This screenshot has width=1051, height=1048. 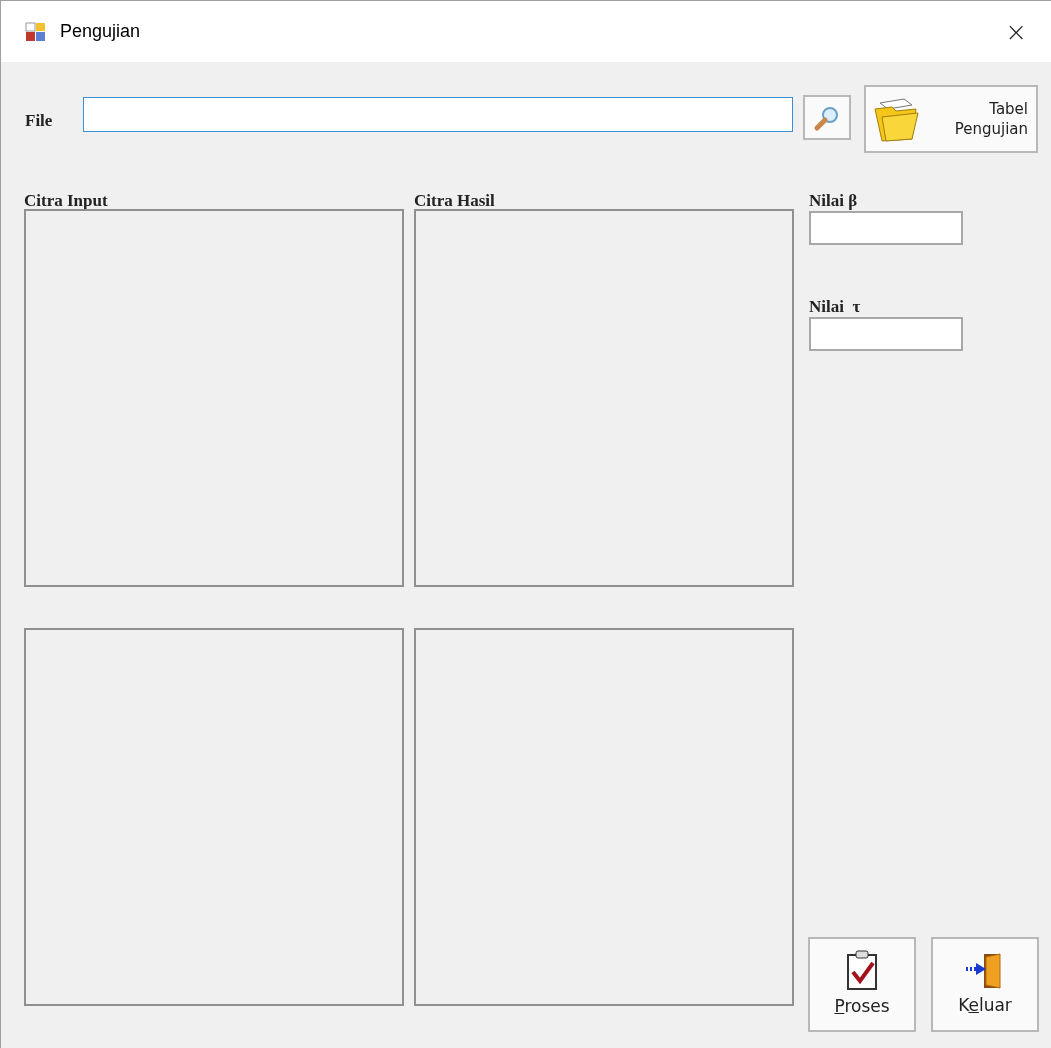 What do you see at coordinates (100, 31) in the screenshot?
I see `window-title: Pengujian` at bounding box center [100, 31].